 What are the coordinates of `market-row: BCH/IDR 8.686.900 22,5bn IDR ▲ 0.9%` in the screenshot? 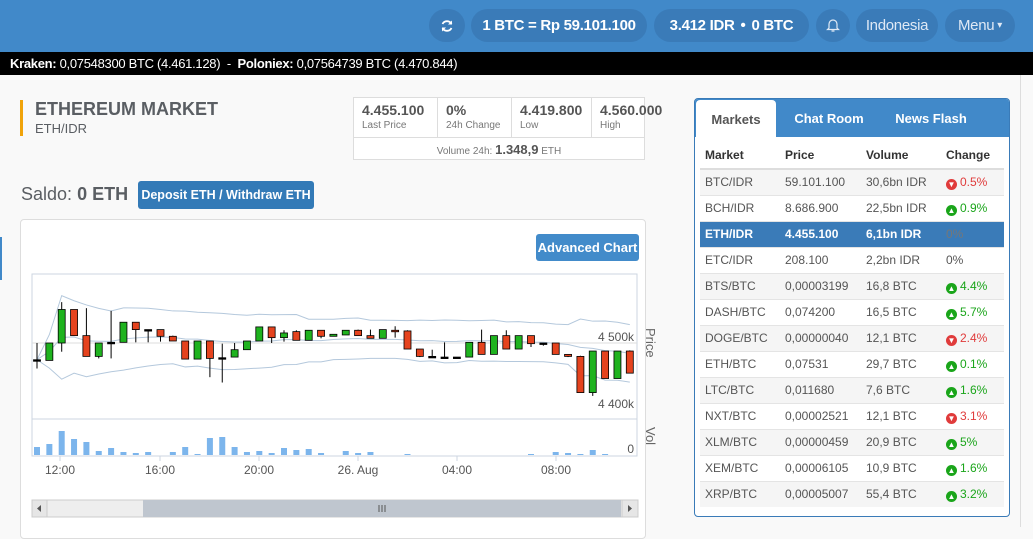 It's located at (852, 207).